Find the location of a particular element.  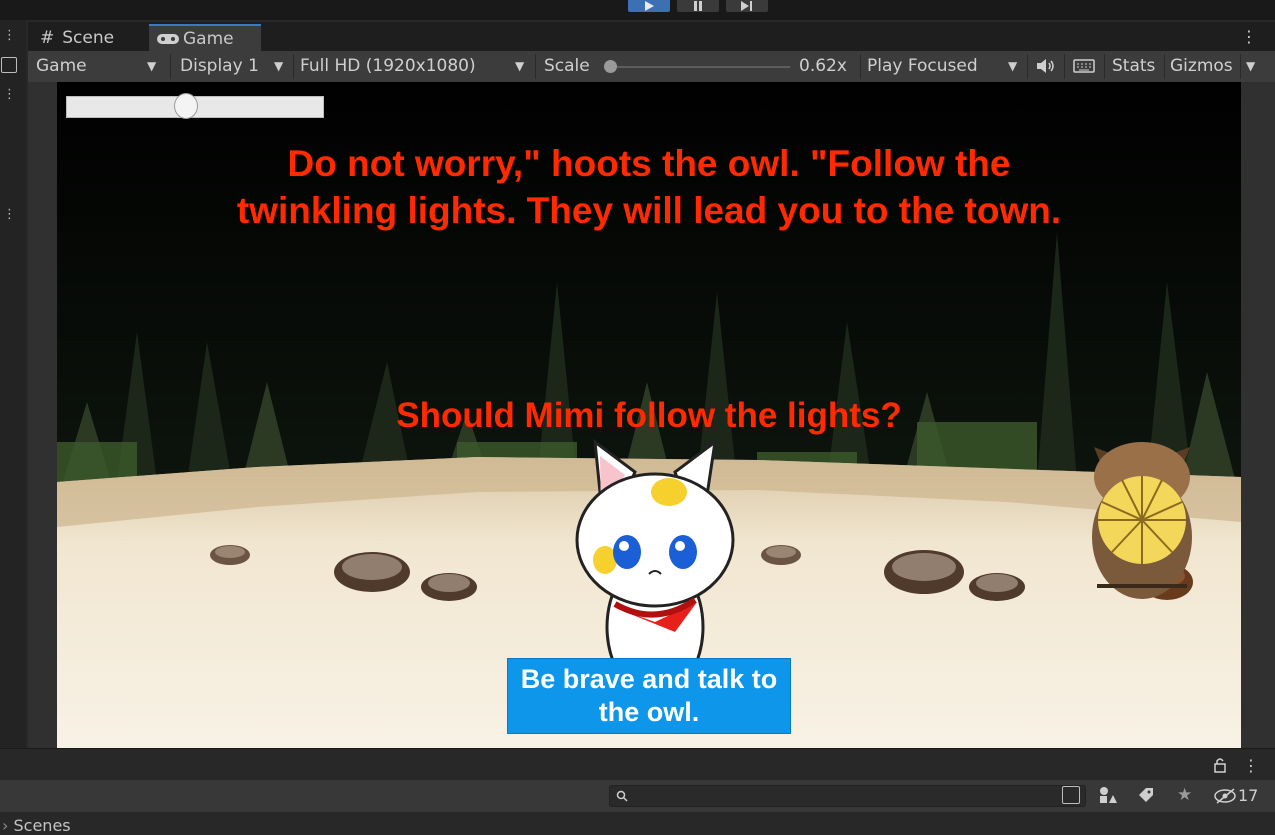

hash-icon: # is located at coordinates (47, 37).